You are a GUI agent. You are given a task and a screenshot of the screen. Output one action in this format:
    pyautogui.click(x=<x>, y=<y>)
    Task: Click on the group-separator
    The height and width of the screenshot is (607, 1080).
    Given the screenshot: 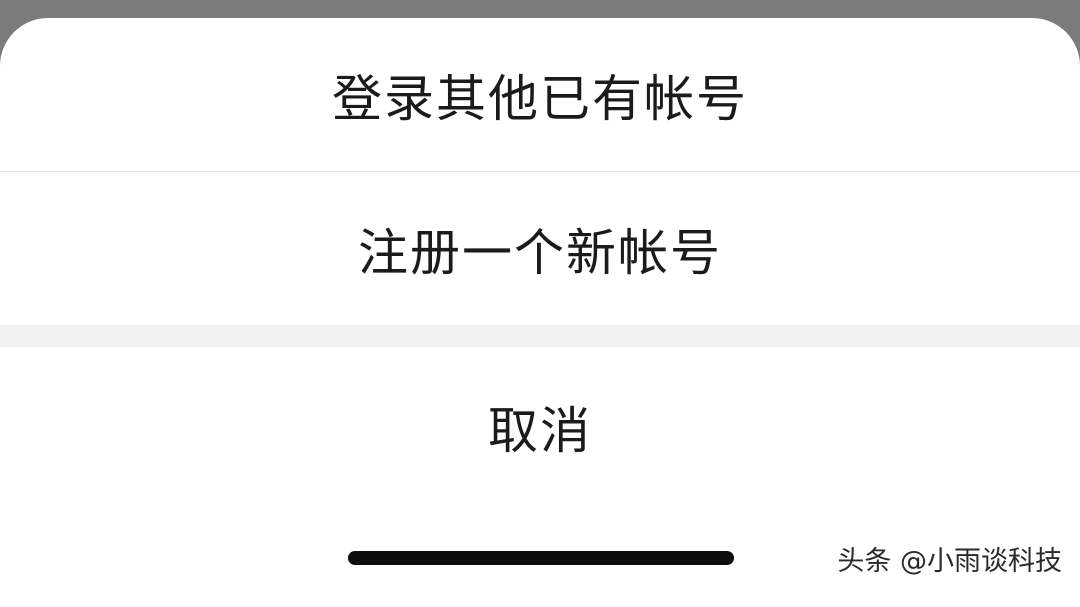 What is the action you would take?
    pyautogui.click(x=540, y=336)
    